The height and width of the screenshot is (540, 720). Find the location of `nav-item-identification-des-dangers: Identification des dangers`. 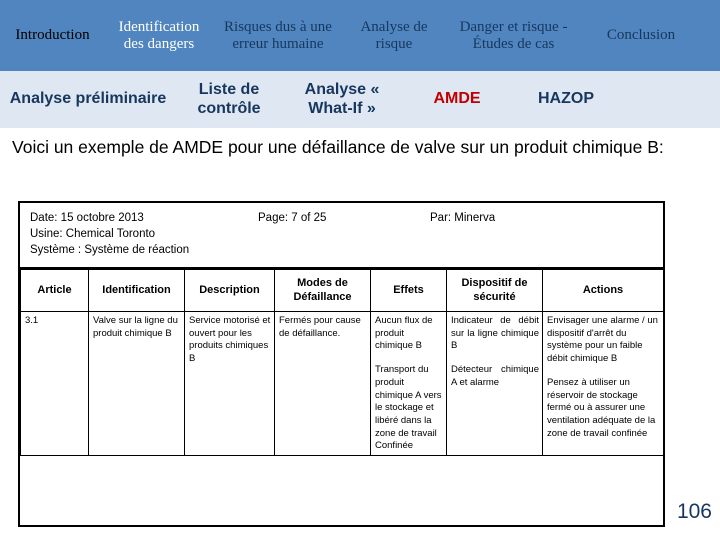

nav-item-identification-des-dangers: Identification des dangers is located at coordinates (159, 36).